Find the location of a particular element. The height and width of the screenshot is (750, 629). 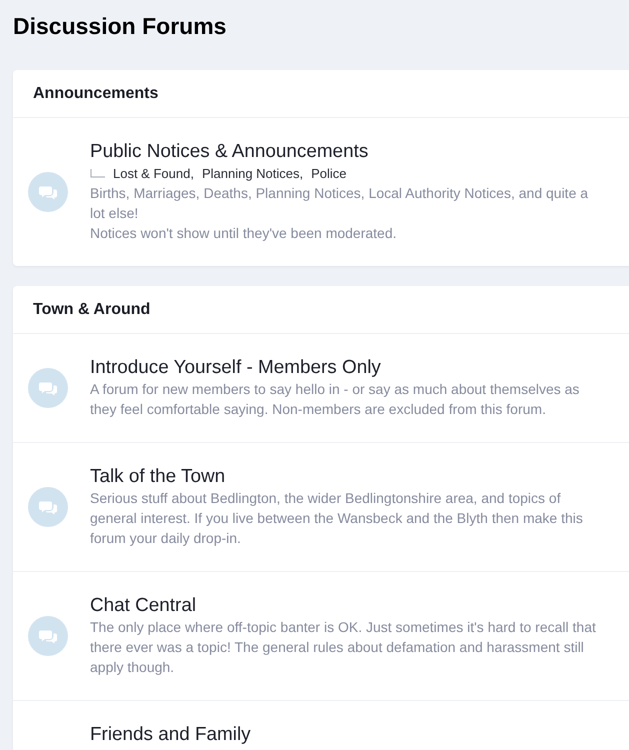

forum-description: Serious stuff about Bedlington, the wider Bedlingtonshire area, and topics of general interest. If you live between the Wansbeck and the Blyth then make this forum your daily drop-in. is located at coordinates (337, 518).